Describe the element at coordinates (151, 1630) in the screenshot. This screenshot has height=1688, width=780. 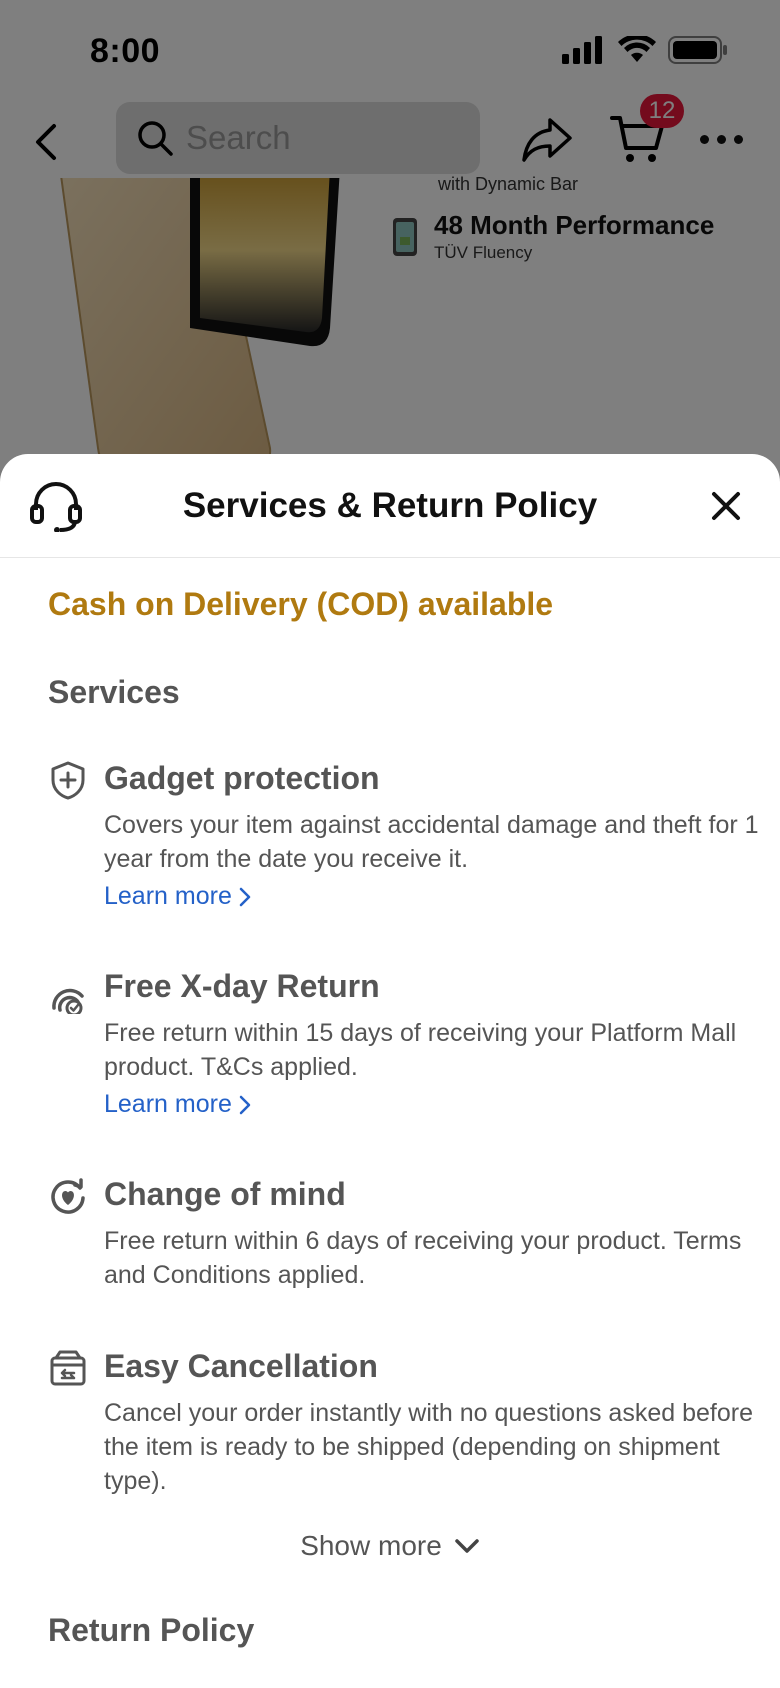
I see `return-policy-heading: Return Policy` at that location.